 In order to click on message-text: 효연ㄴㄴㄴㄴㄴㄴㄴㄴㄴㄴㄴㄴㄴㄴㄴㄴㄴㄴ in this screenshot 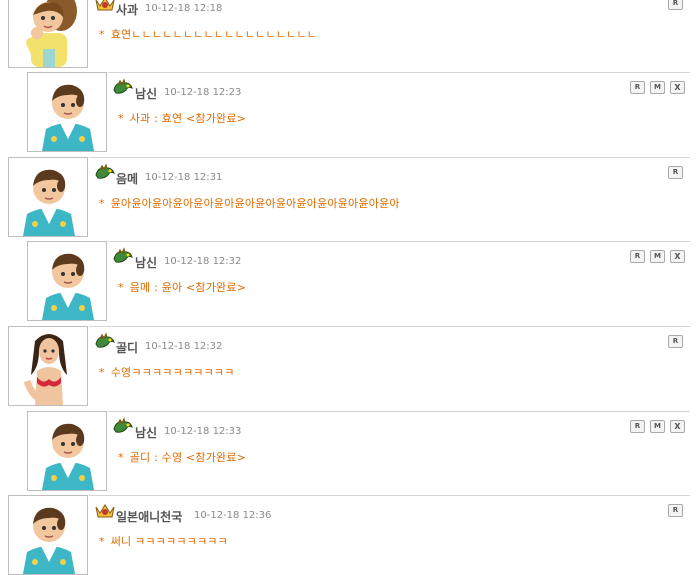, I will do `click(214, 34)`.